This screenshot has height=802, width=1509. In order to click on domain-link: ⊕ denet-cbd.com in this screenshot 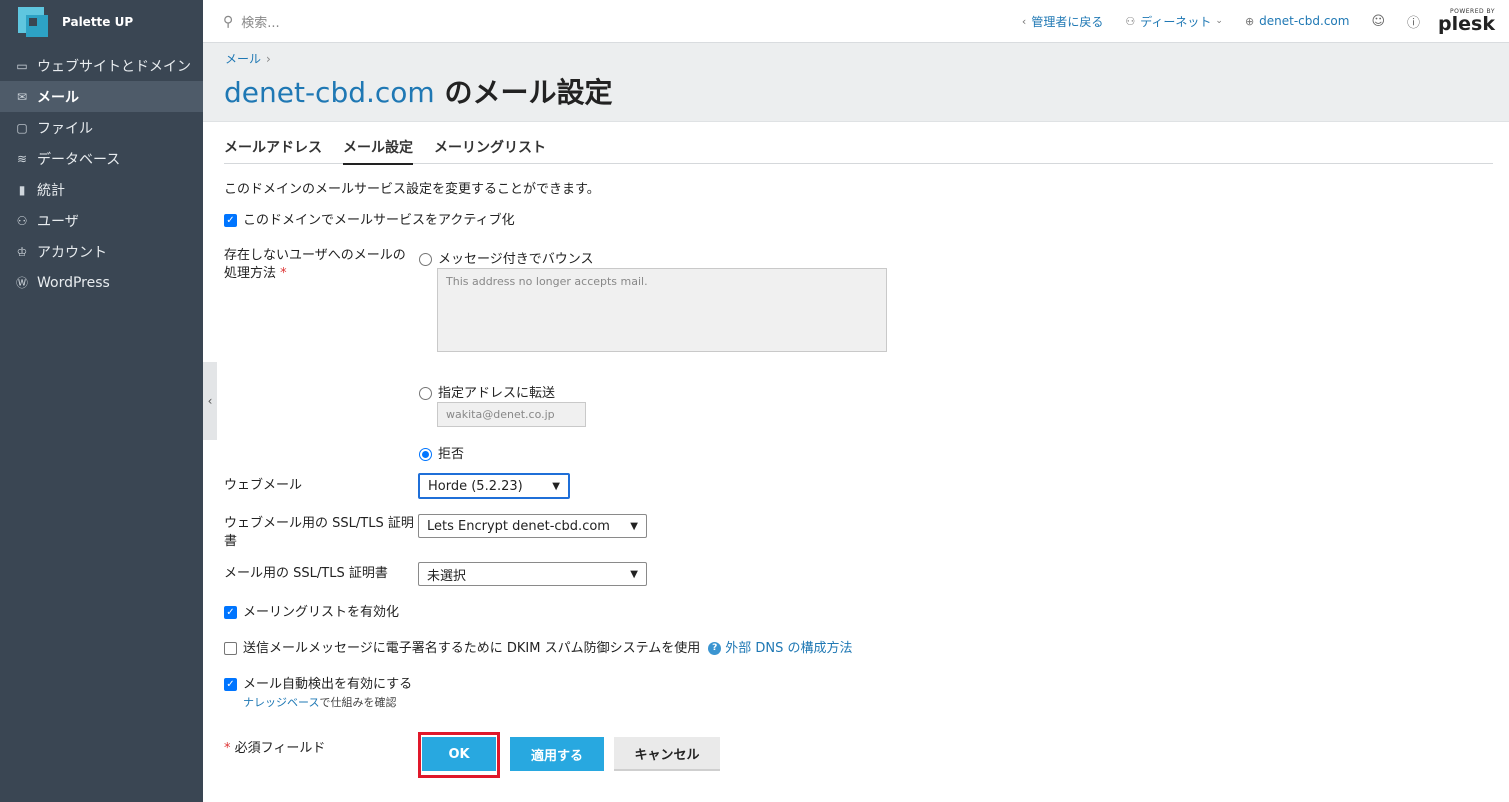, I will do `click(1297, 21)`.